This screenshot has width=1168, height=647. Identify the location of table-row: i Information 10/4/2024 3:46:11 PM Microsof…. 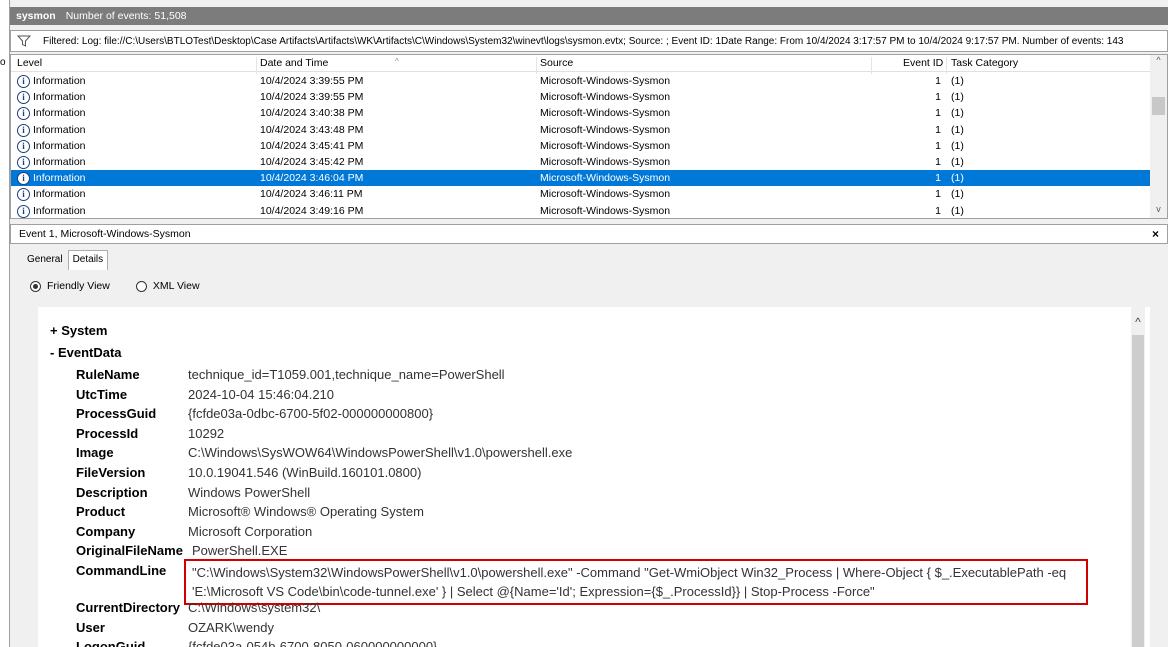
(581, 194).